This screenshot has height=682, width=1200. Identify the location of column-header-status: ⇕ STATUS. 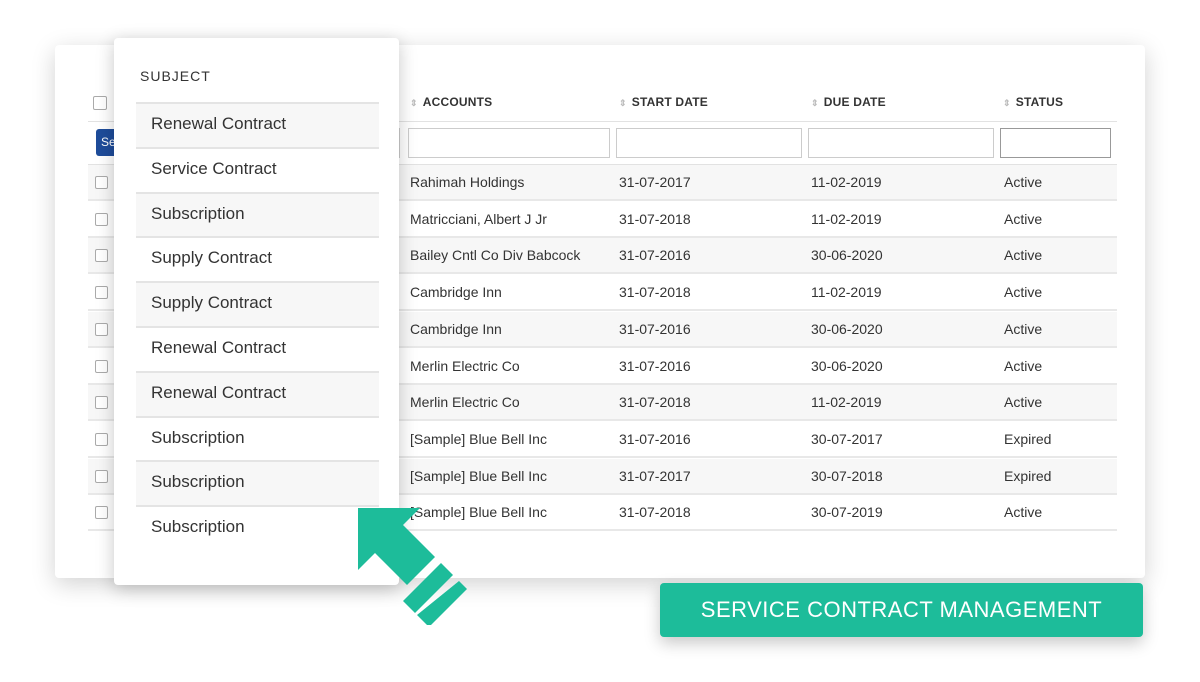
(1033, 102).